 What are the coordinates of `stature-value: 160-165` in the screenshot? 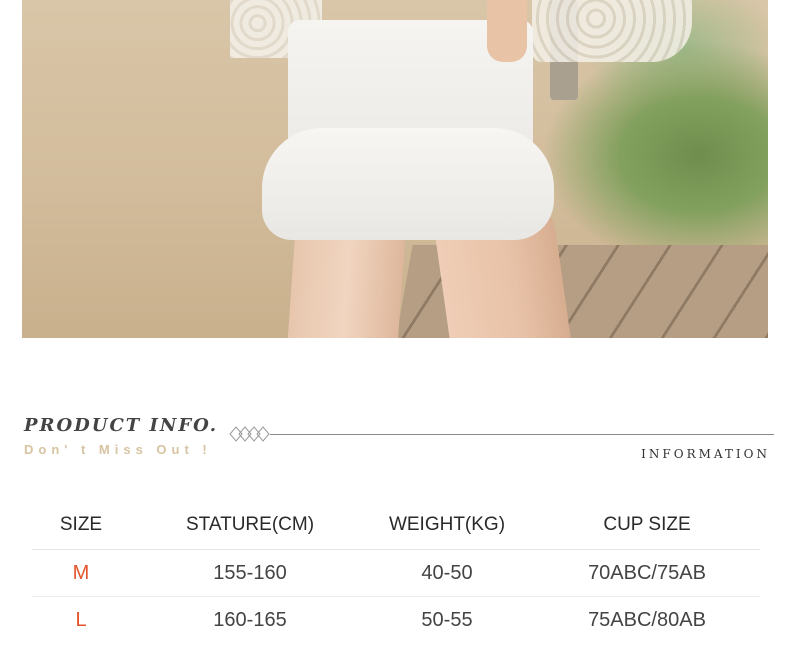 It's located at (250, 620).